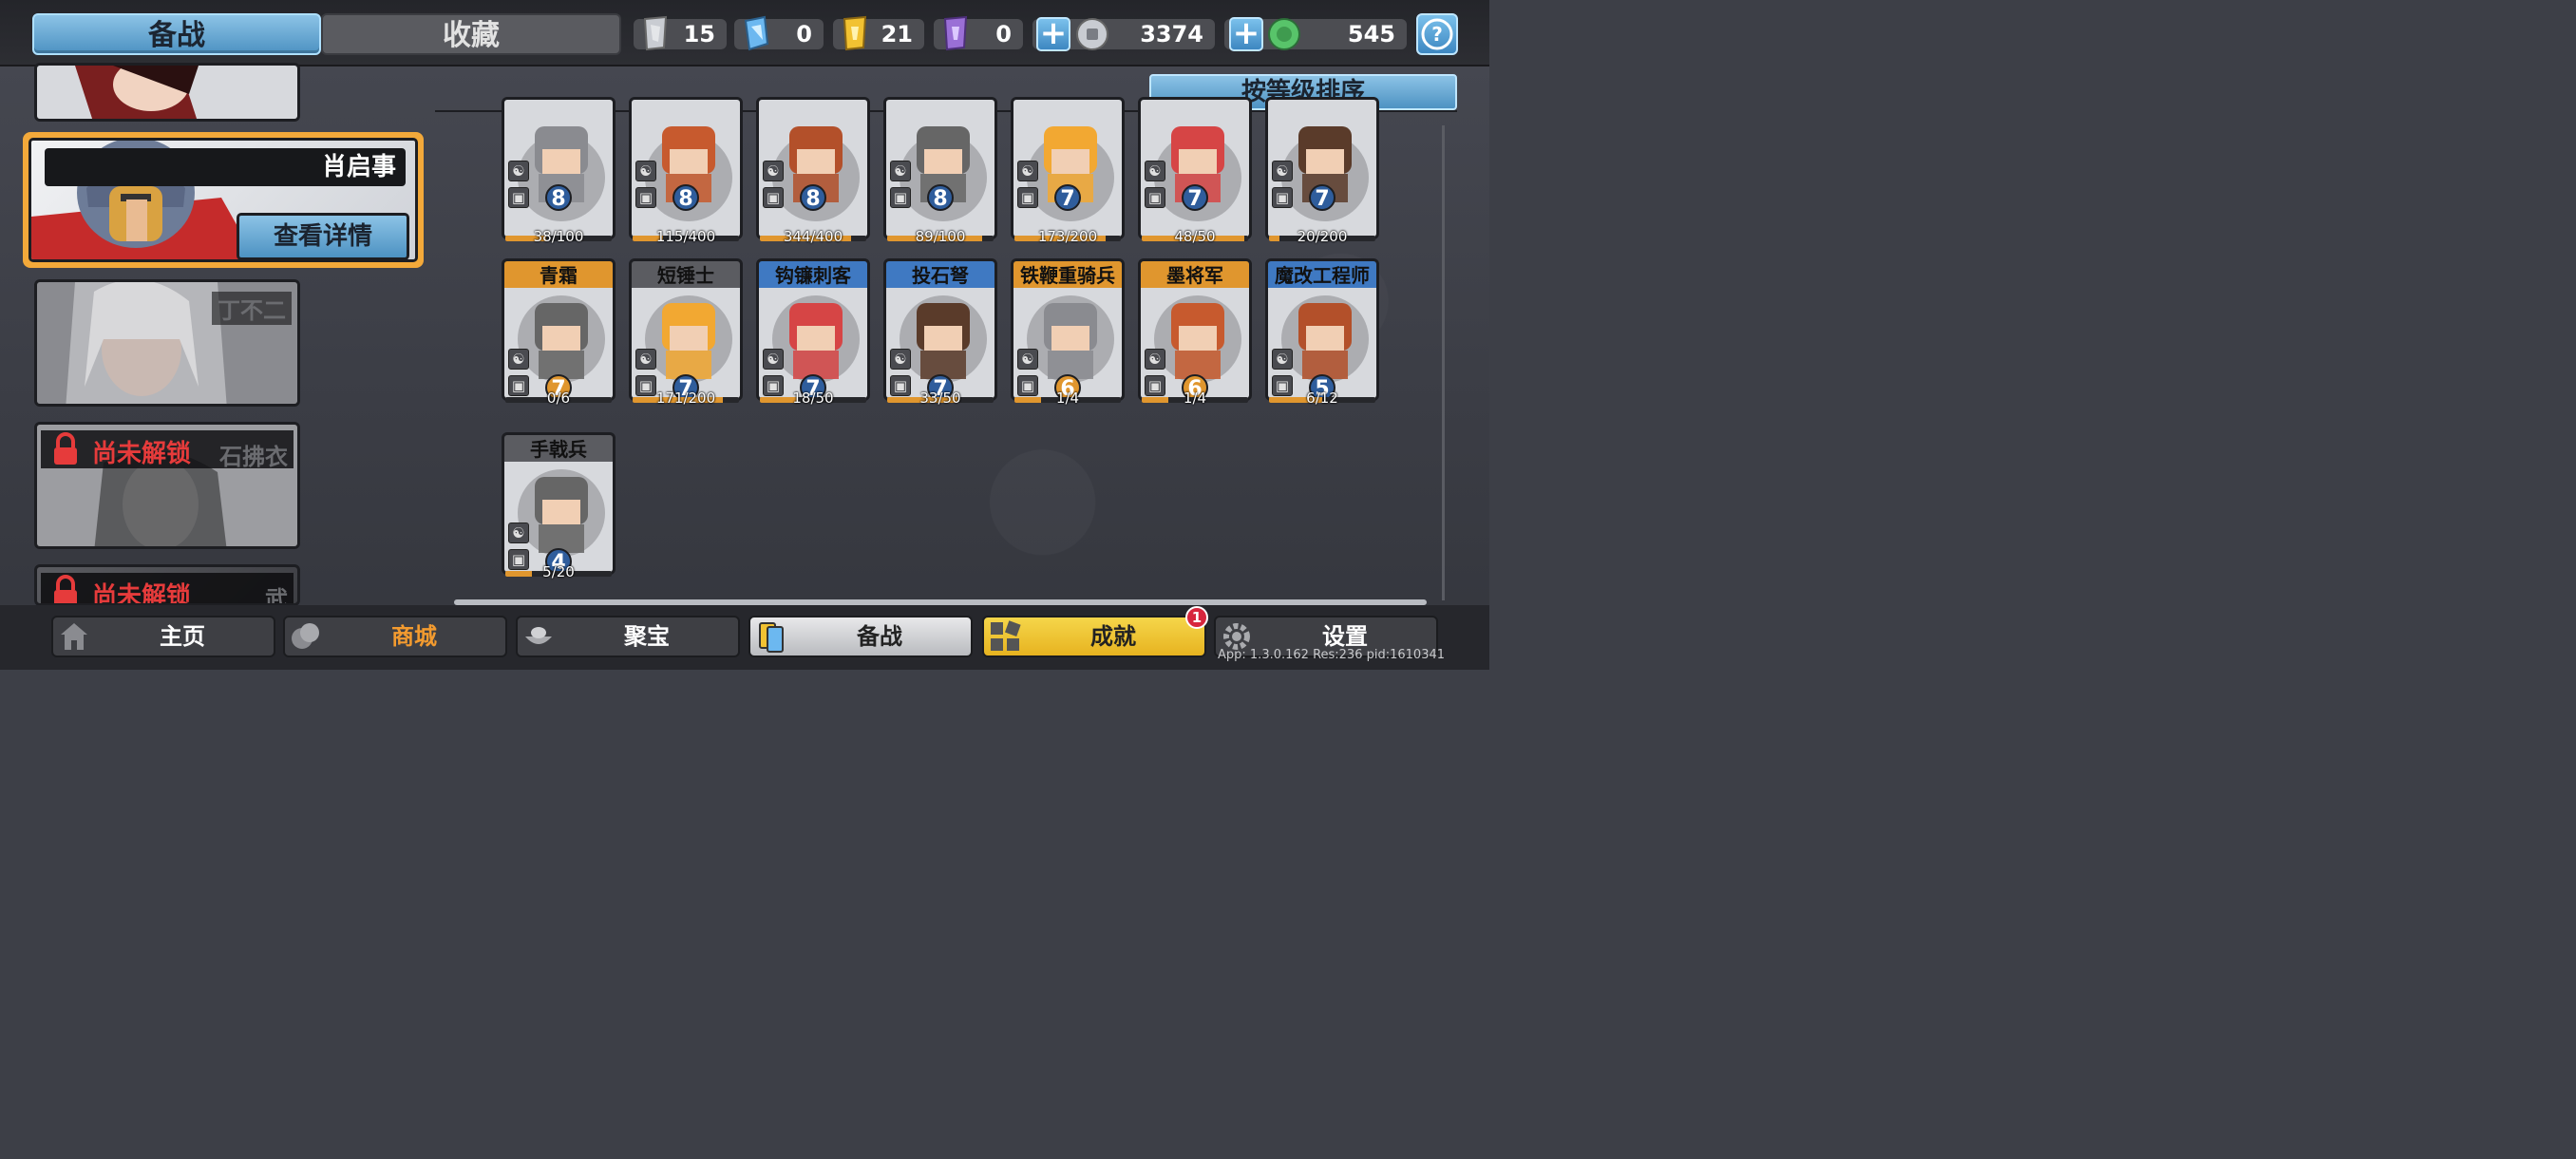  I want to click on unit-card: ☯ ▣ 8 89/100, so click(940, 173).